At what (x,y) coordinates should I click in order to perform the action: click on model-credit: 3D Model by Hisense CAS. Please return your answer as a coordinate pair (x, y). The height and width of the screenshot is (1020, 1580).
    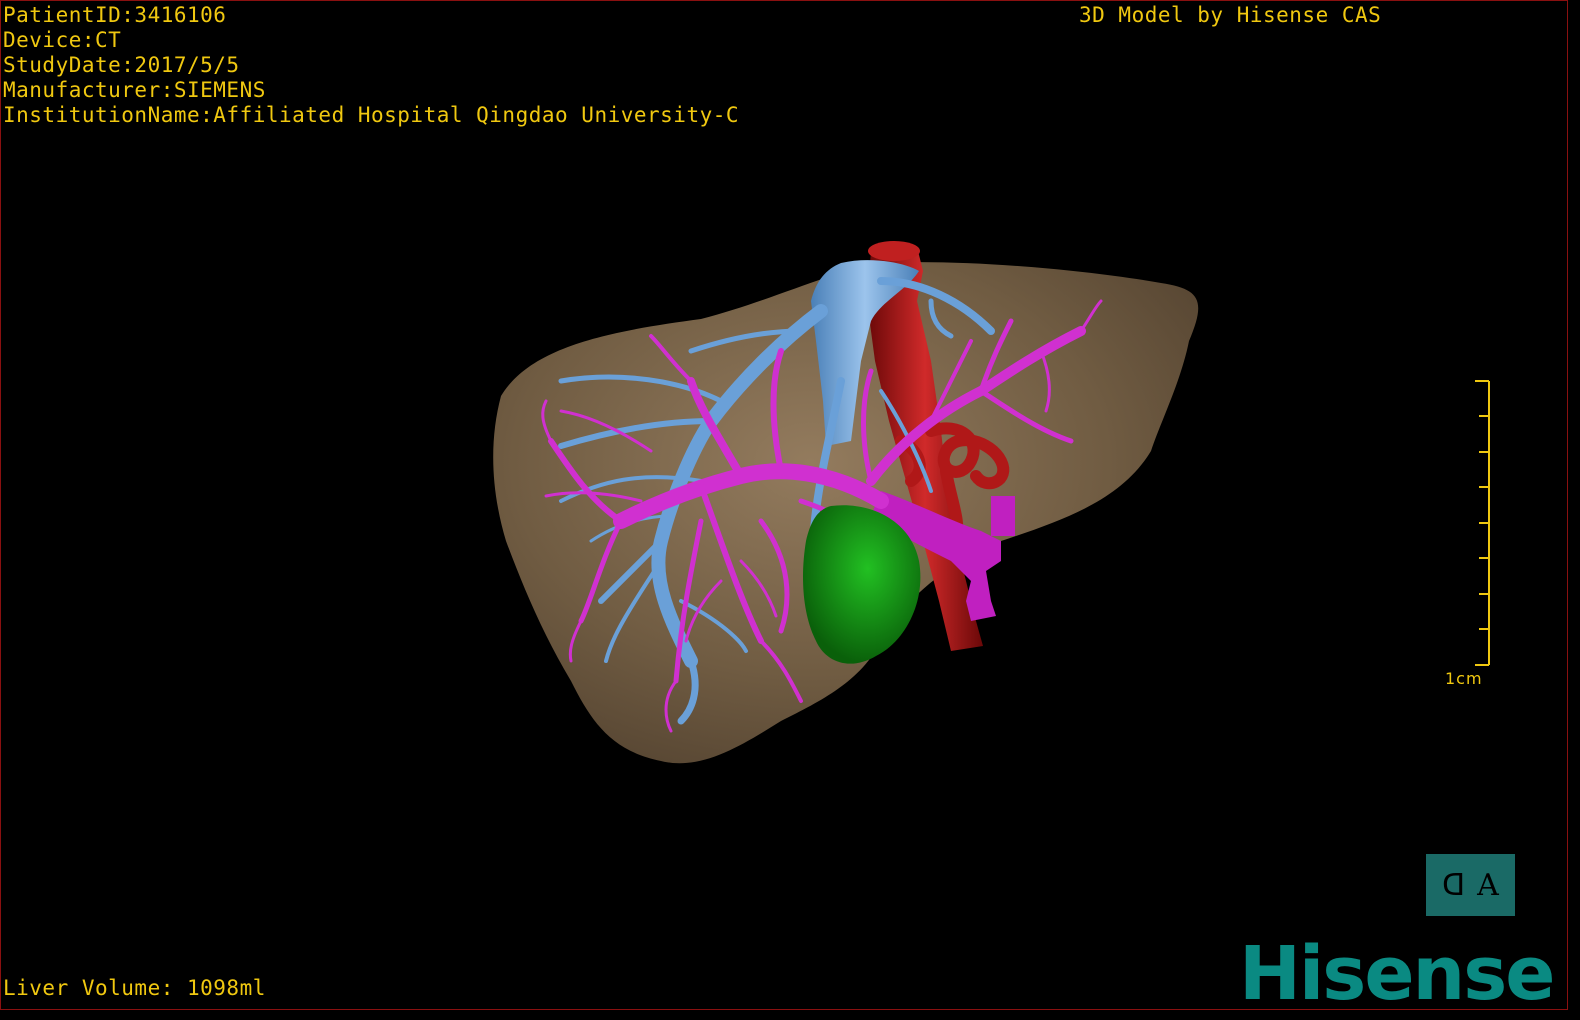
    Looking at the image, I should click on (1230, 15).